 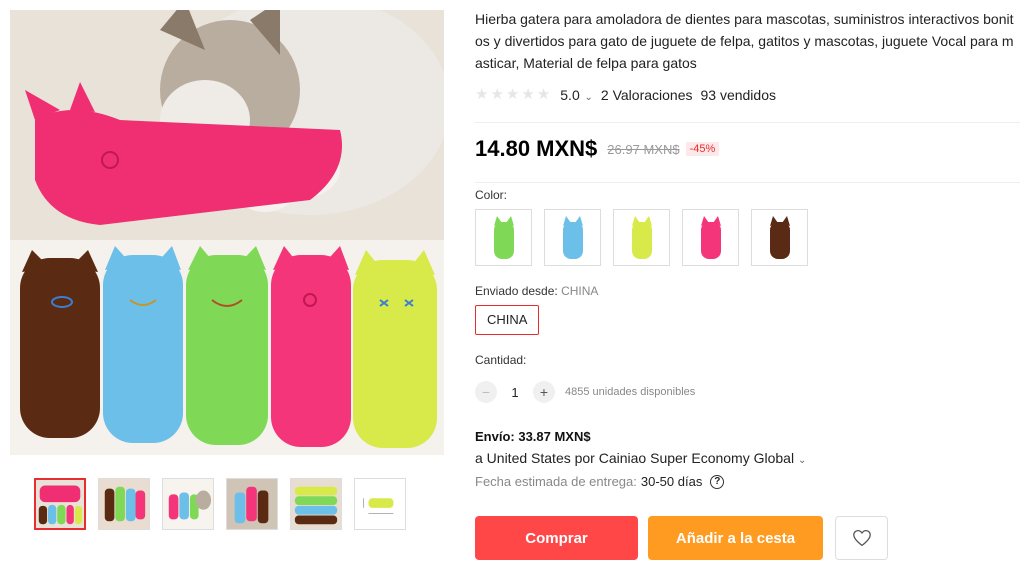 I want to click on color-option-yellow, so click(x=641, y=237).